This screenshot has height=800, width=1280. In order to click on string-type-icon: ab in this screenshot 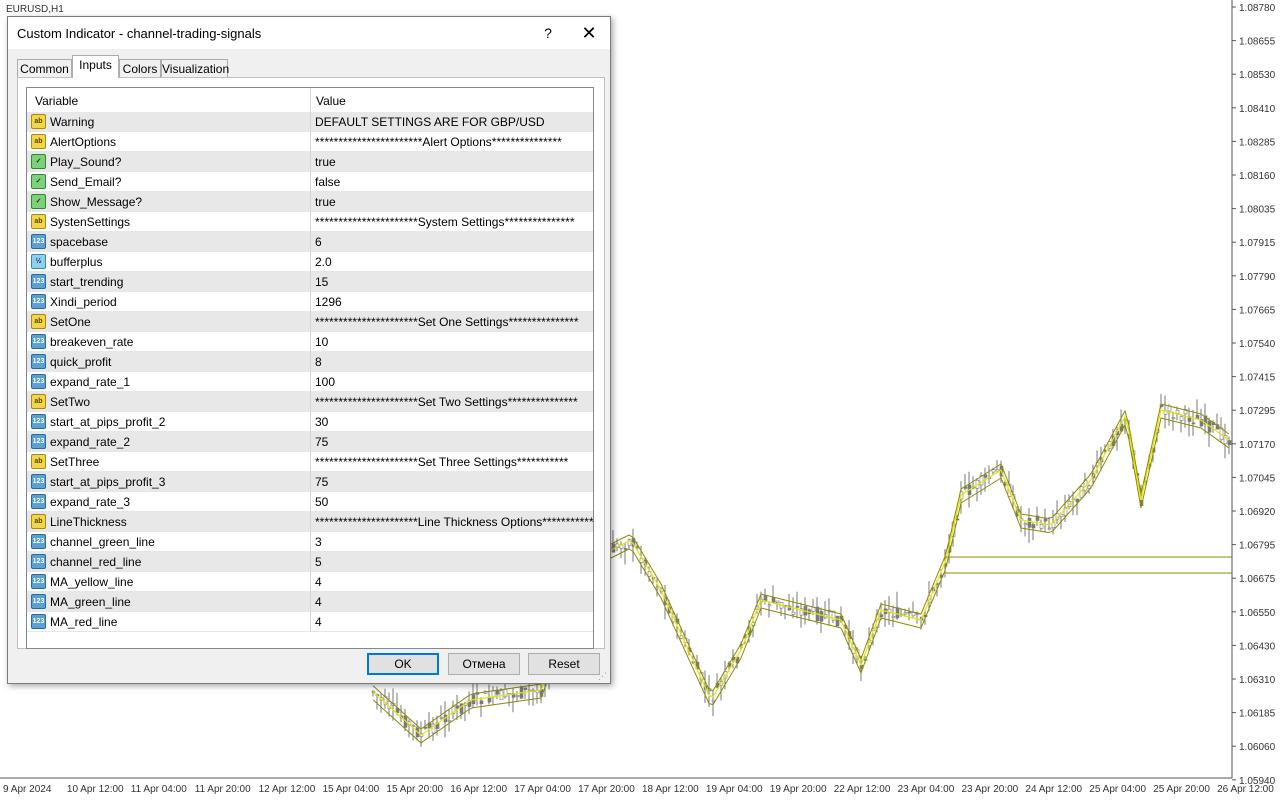, I will do `click(38, 401)`.